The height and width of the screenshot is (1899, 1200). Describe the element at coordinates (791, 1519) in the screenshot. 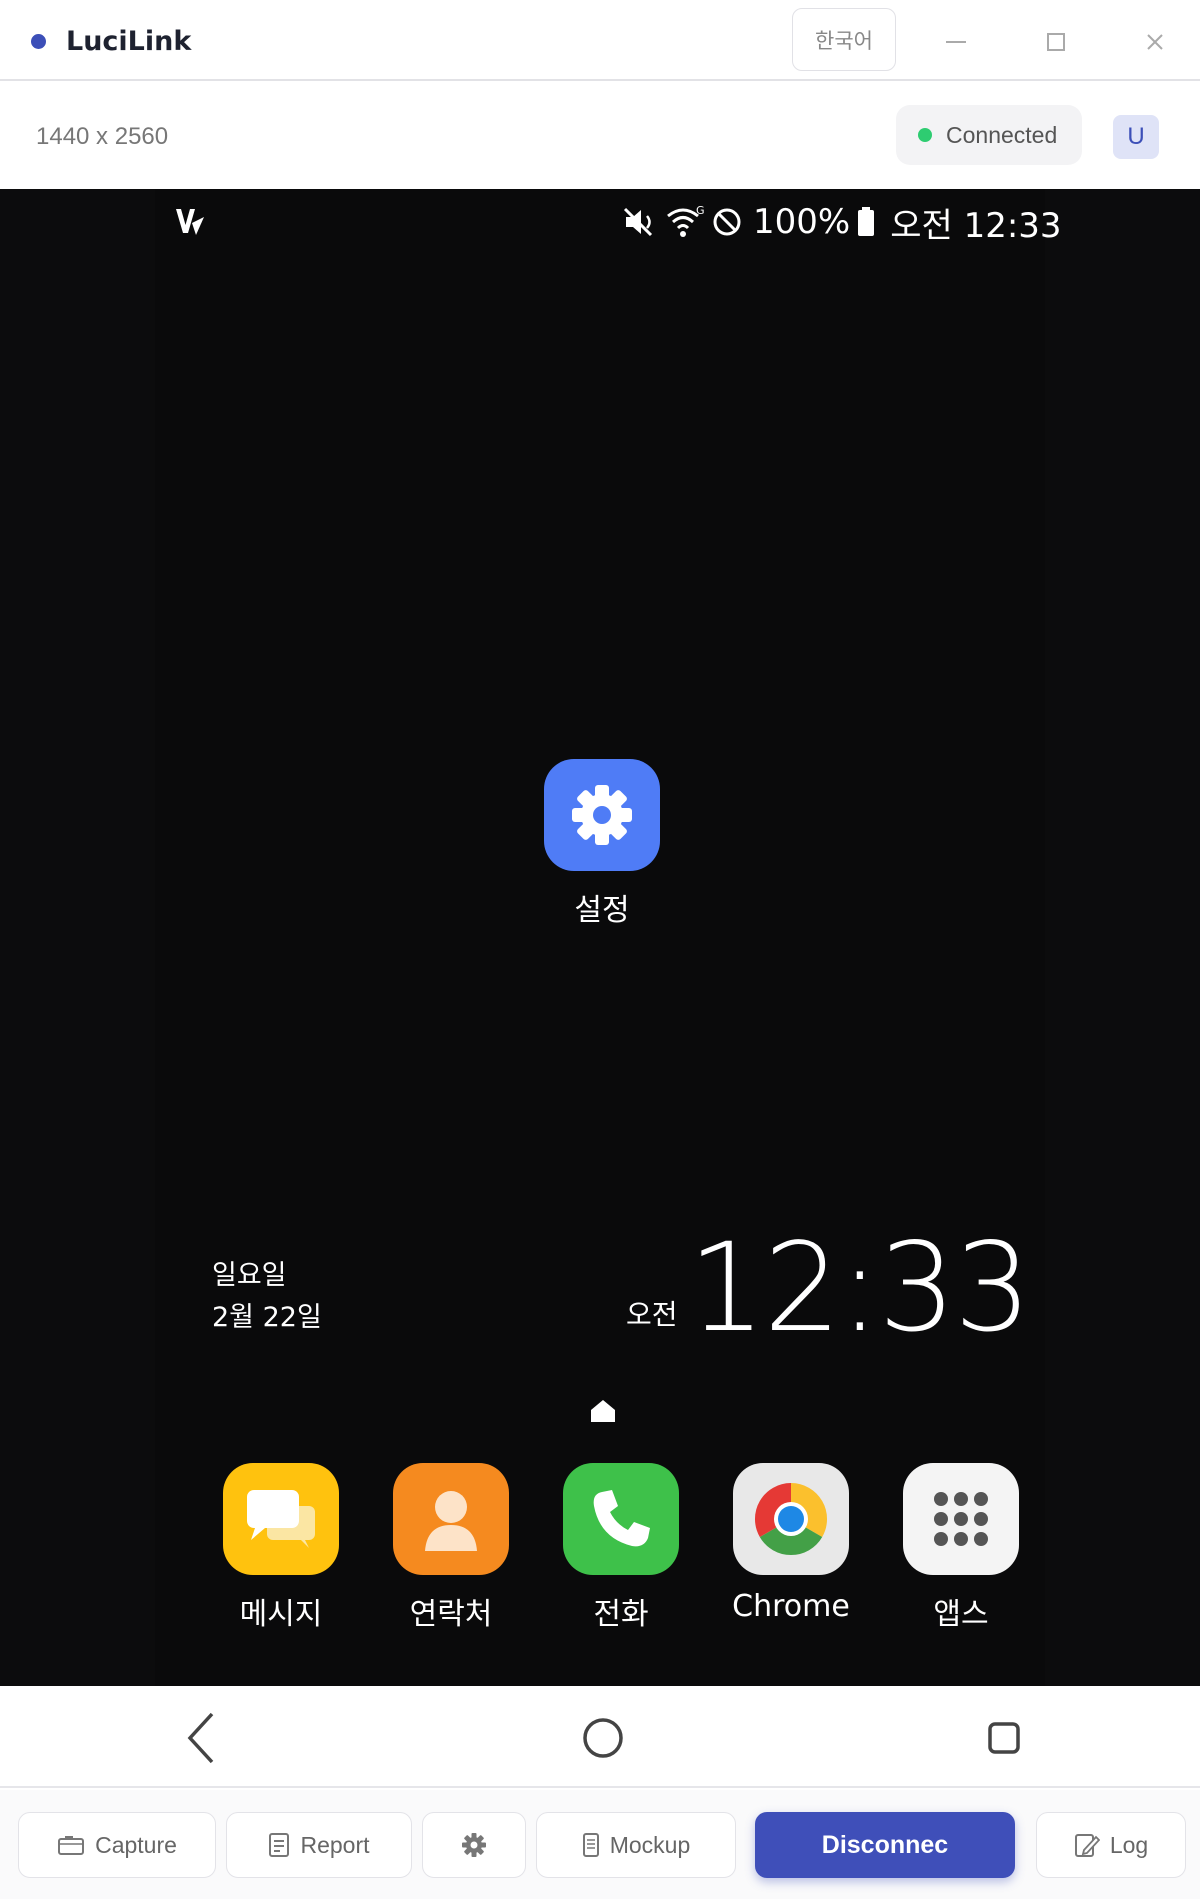

I see `chrome-icon` at that location.